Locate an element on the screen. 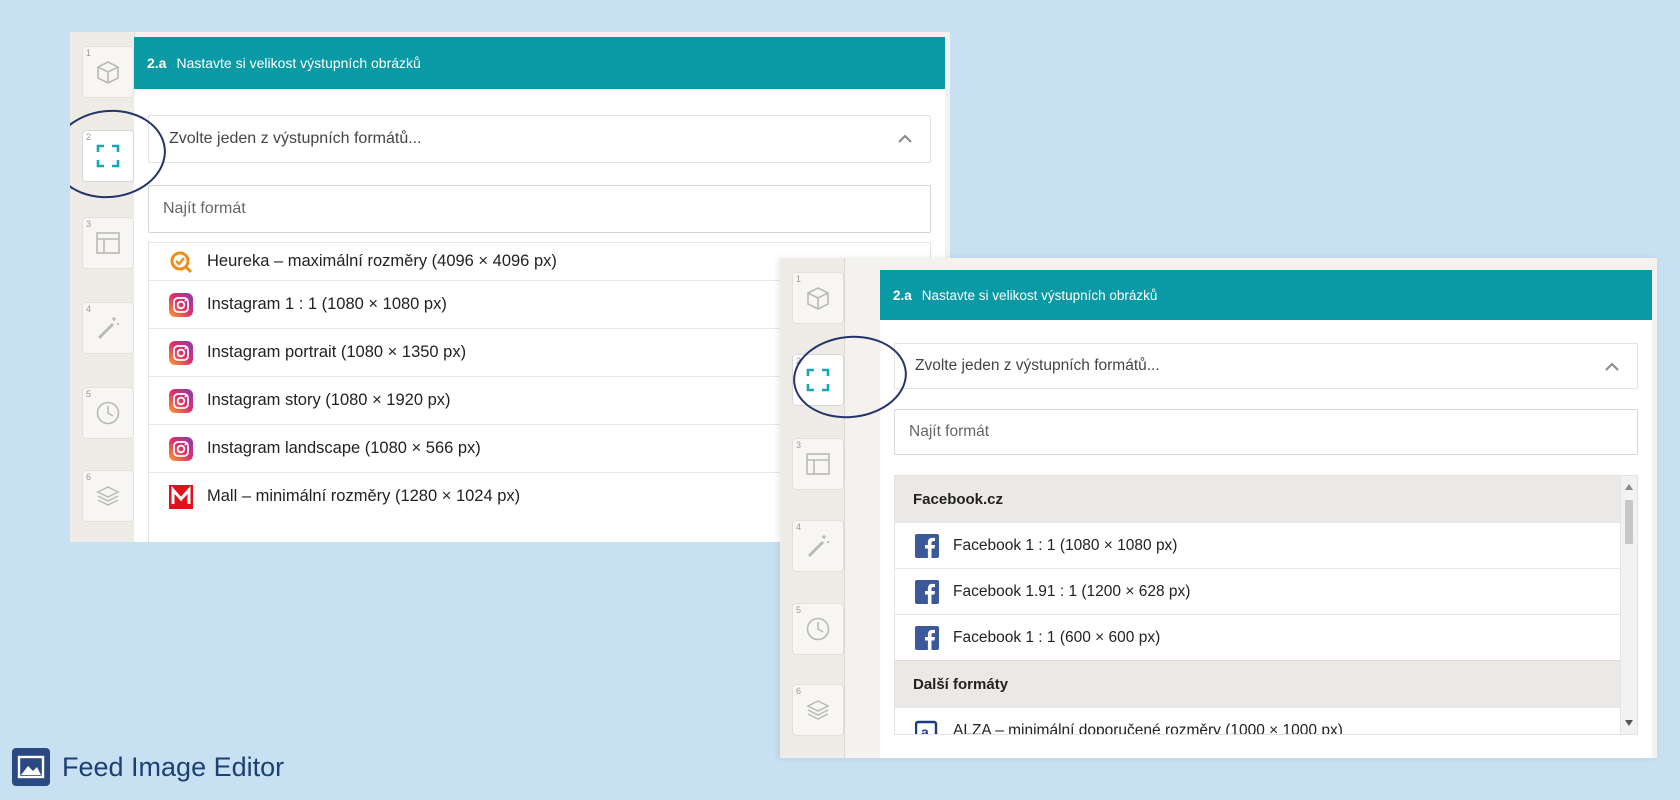 This screenshot has width=1680, height=800. list-scrollbar is located at coordinates (1628, 605).